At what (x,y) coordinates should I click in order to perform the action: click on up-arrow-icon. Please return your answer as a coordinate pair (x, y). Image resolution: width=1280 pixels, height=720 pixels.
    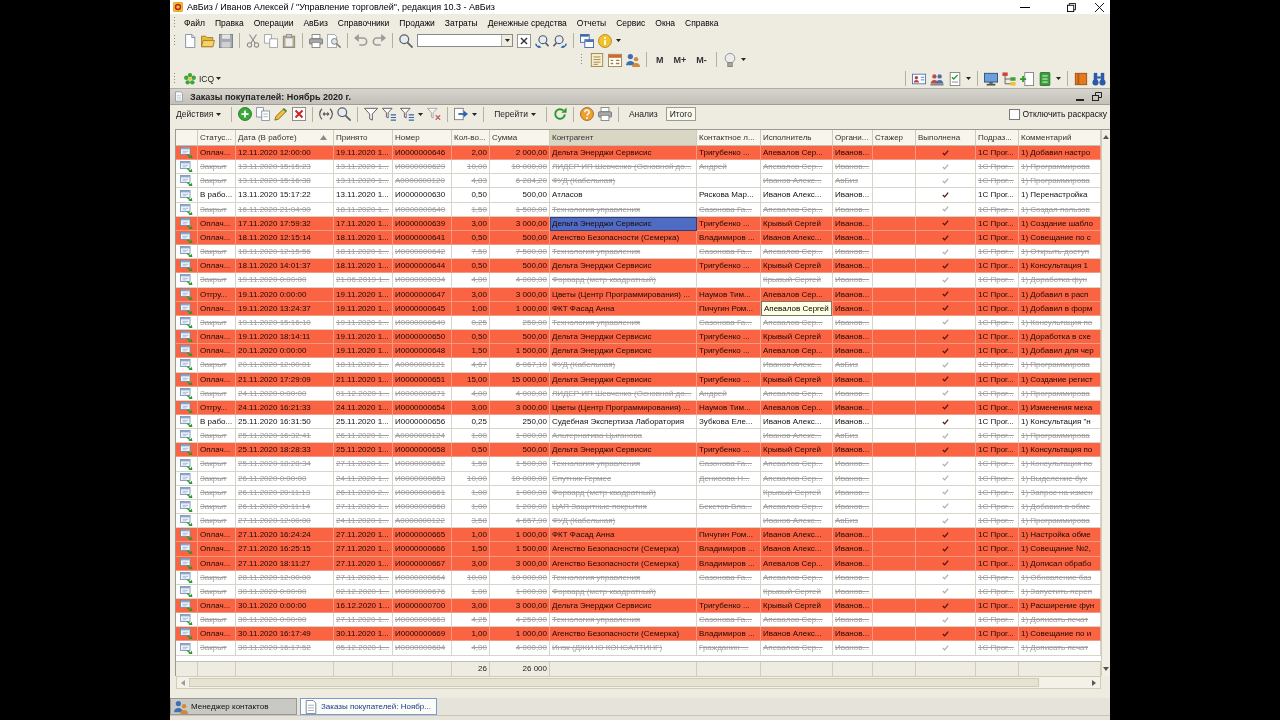
    Looking at the image, I should click on (1106, 137).